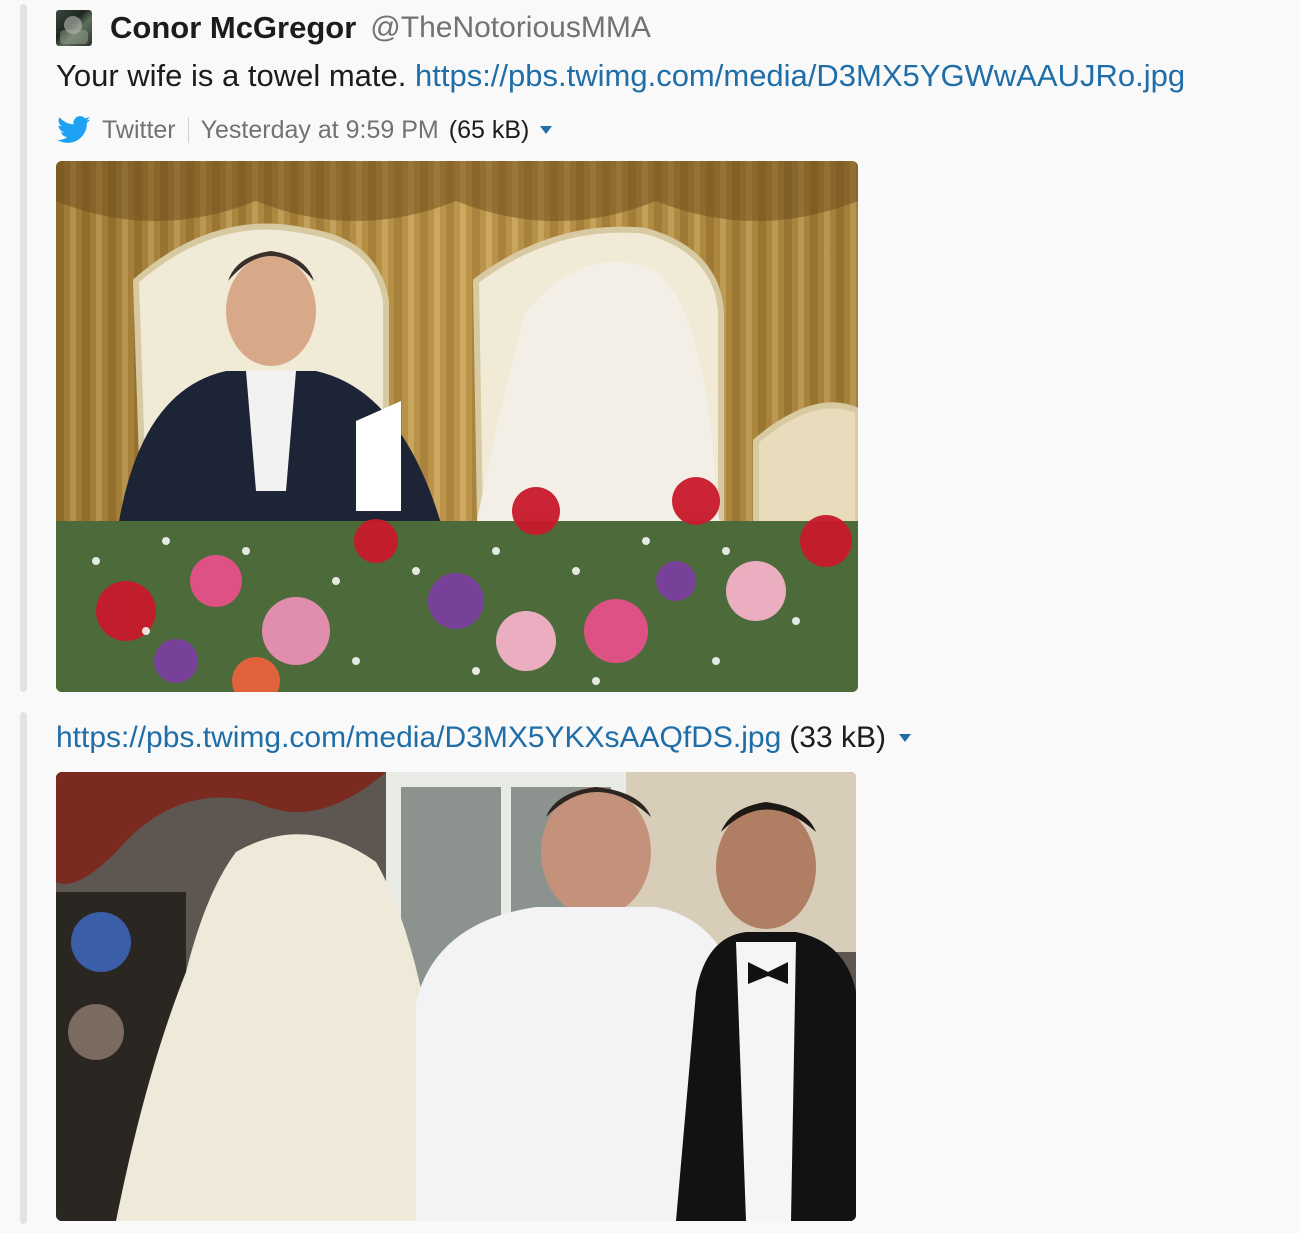 The height and width of the screenshot is (1233, 1300). I want to click on author-handle: @TheNotoriousMMA, so click(510, 28).